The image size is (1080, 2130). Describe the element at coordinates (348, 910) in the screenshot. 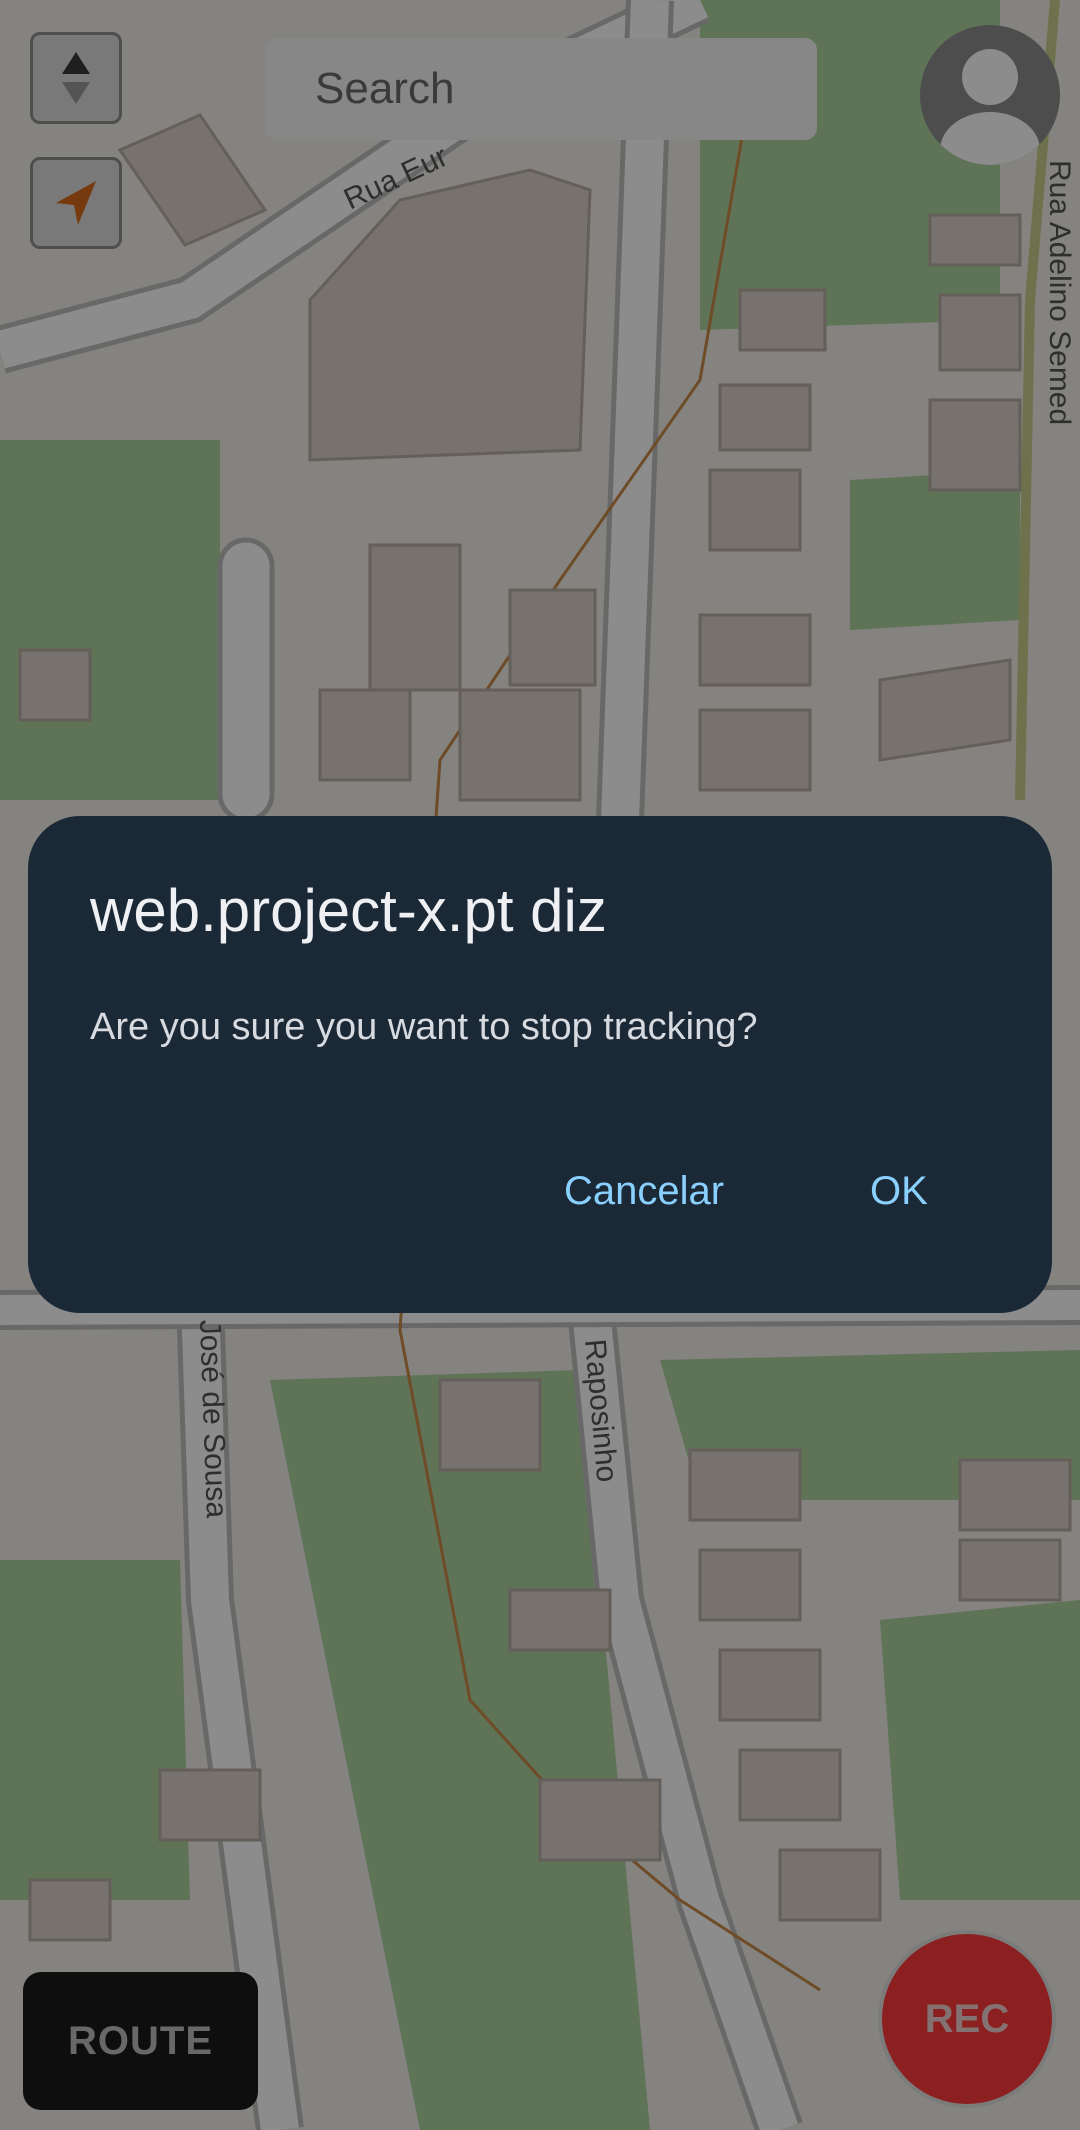

I see `dialog-title: web.project-x.pt diz` at that location.